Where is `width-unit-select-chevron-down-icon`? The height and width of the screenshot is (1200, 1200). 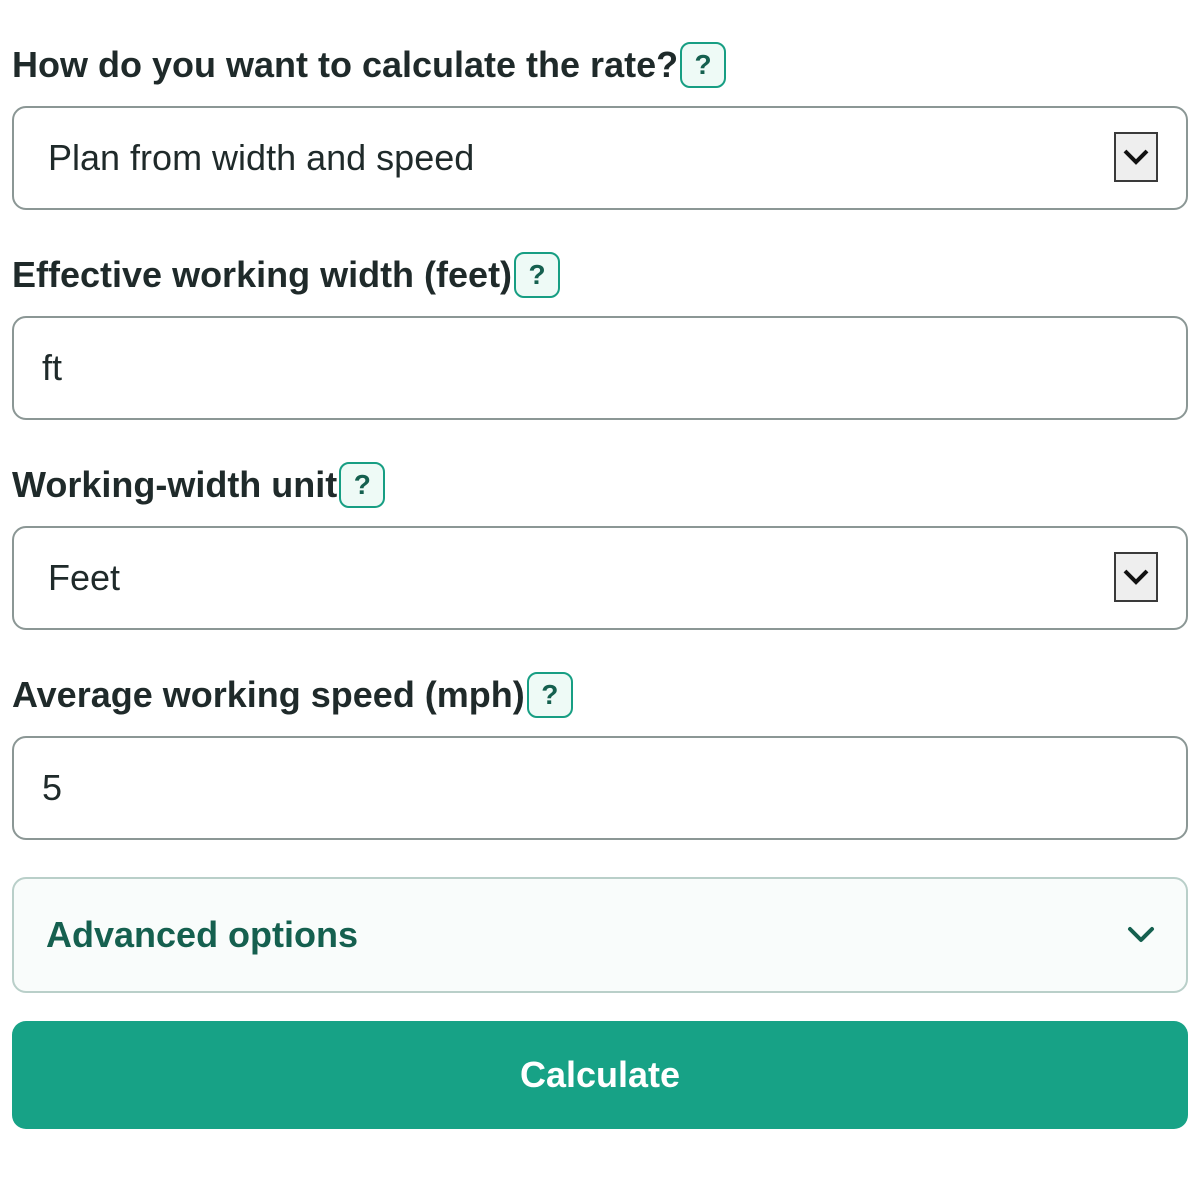 width-unit-select-chevron-down-icon is located at coordinates (1136, 577).